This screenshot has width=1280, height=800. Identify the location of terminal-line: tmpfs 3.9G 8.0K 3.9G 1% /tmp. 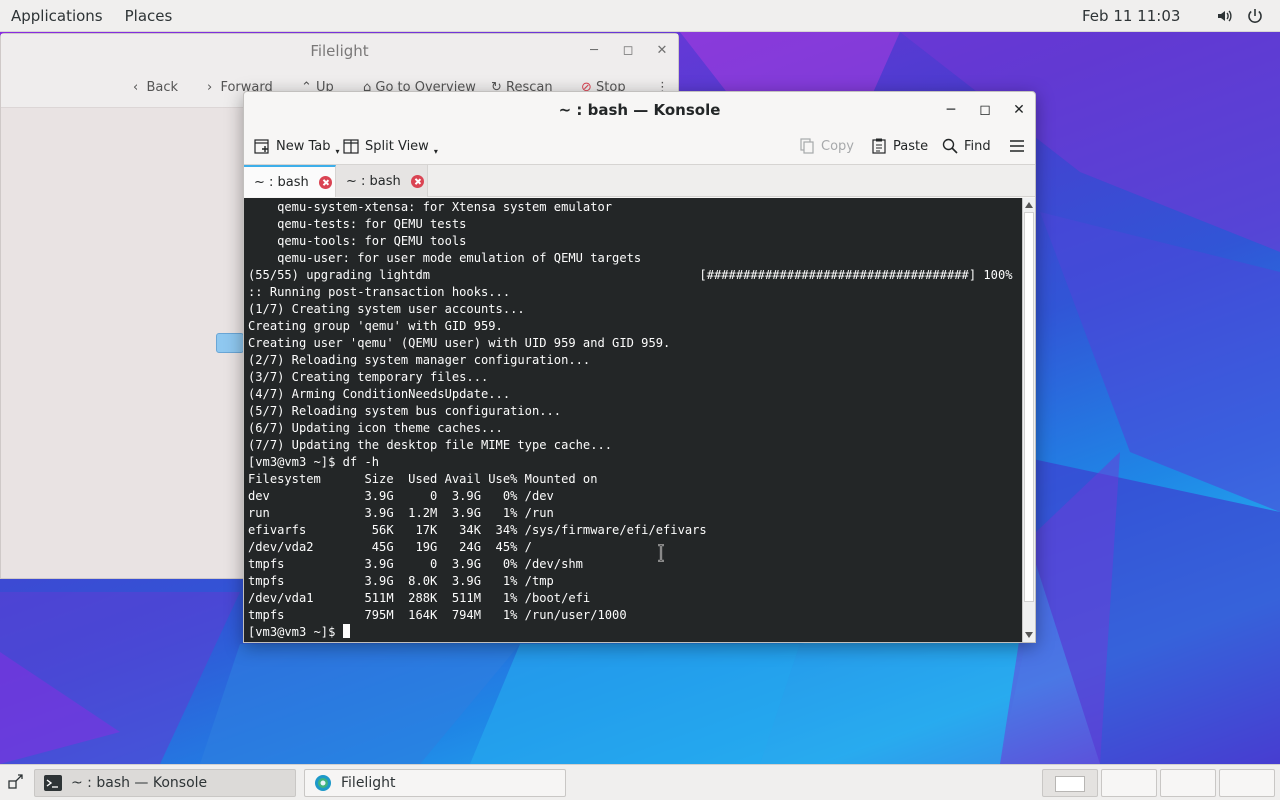
(401, 581).